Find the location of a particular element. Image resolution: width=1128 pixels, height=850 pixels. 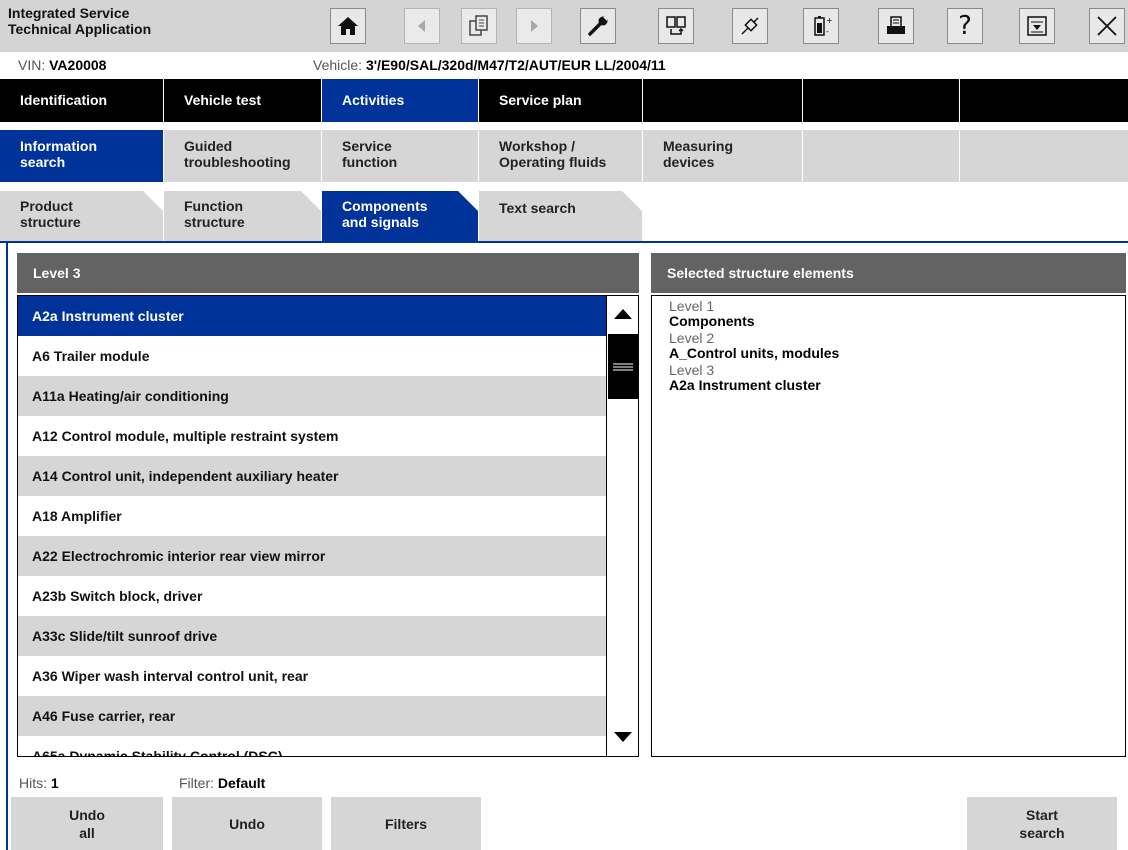

app-title: Integrated Service Technical Application is located at coordinates (80, 21).